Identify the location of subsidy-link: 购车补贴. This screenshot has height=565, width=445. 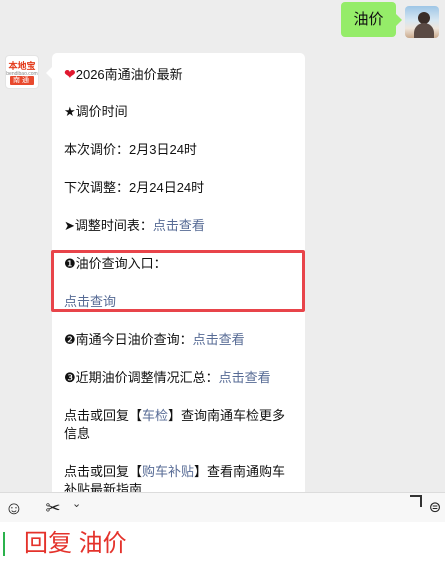
(168, 471).